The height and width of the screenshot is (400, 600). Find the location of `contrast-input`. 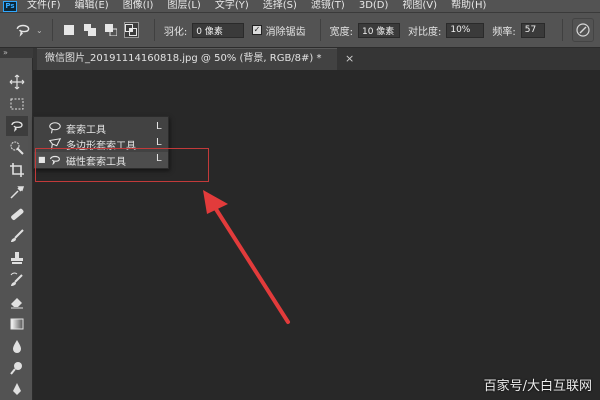

contrast-input is located at coordinates (465, 30).